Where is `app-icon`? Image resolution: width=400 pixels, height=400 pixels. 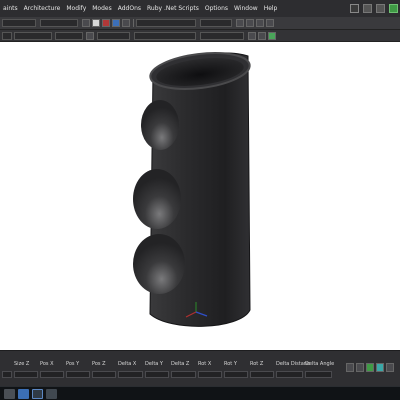
app-icon is located at coordinates (23, 394).